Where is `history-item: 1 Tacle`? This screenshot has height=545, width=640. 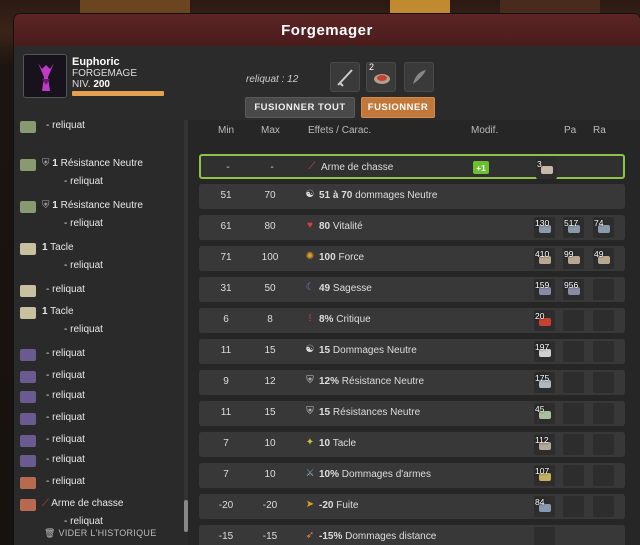 history-item: 1 Tacle is located at coordinates (99, 314).